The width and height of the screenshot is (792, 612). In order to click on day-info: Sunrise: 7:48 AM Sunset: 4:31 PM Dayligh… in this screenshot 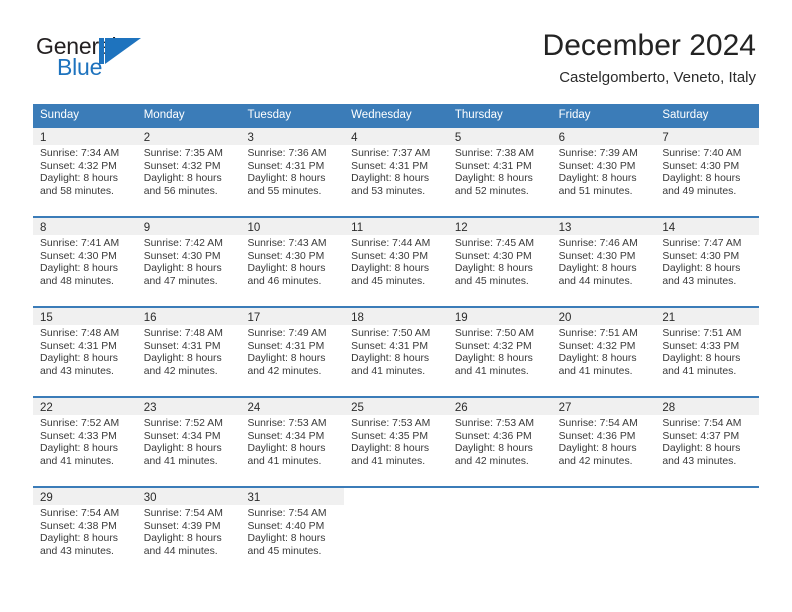, I will do `click(189, 351)`.